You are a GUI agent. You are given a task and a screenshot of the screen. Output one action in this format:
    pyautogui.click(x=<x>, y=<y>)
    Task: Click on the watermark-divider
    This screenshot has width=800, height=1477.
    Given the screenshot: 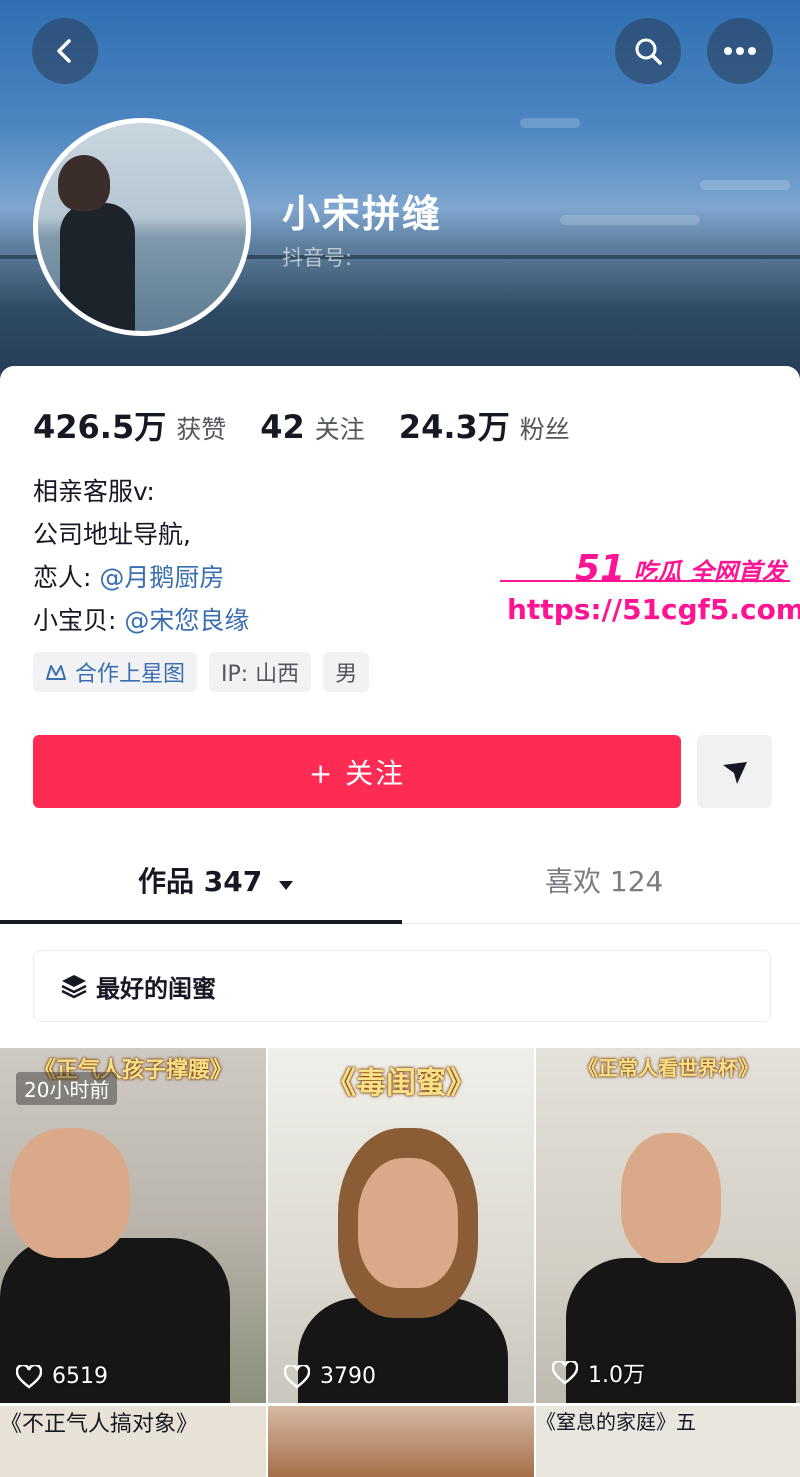 What is the action you would take?
    pyautogui.click(x=645, y=581)
    